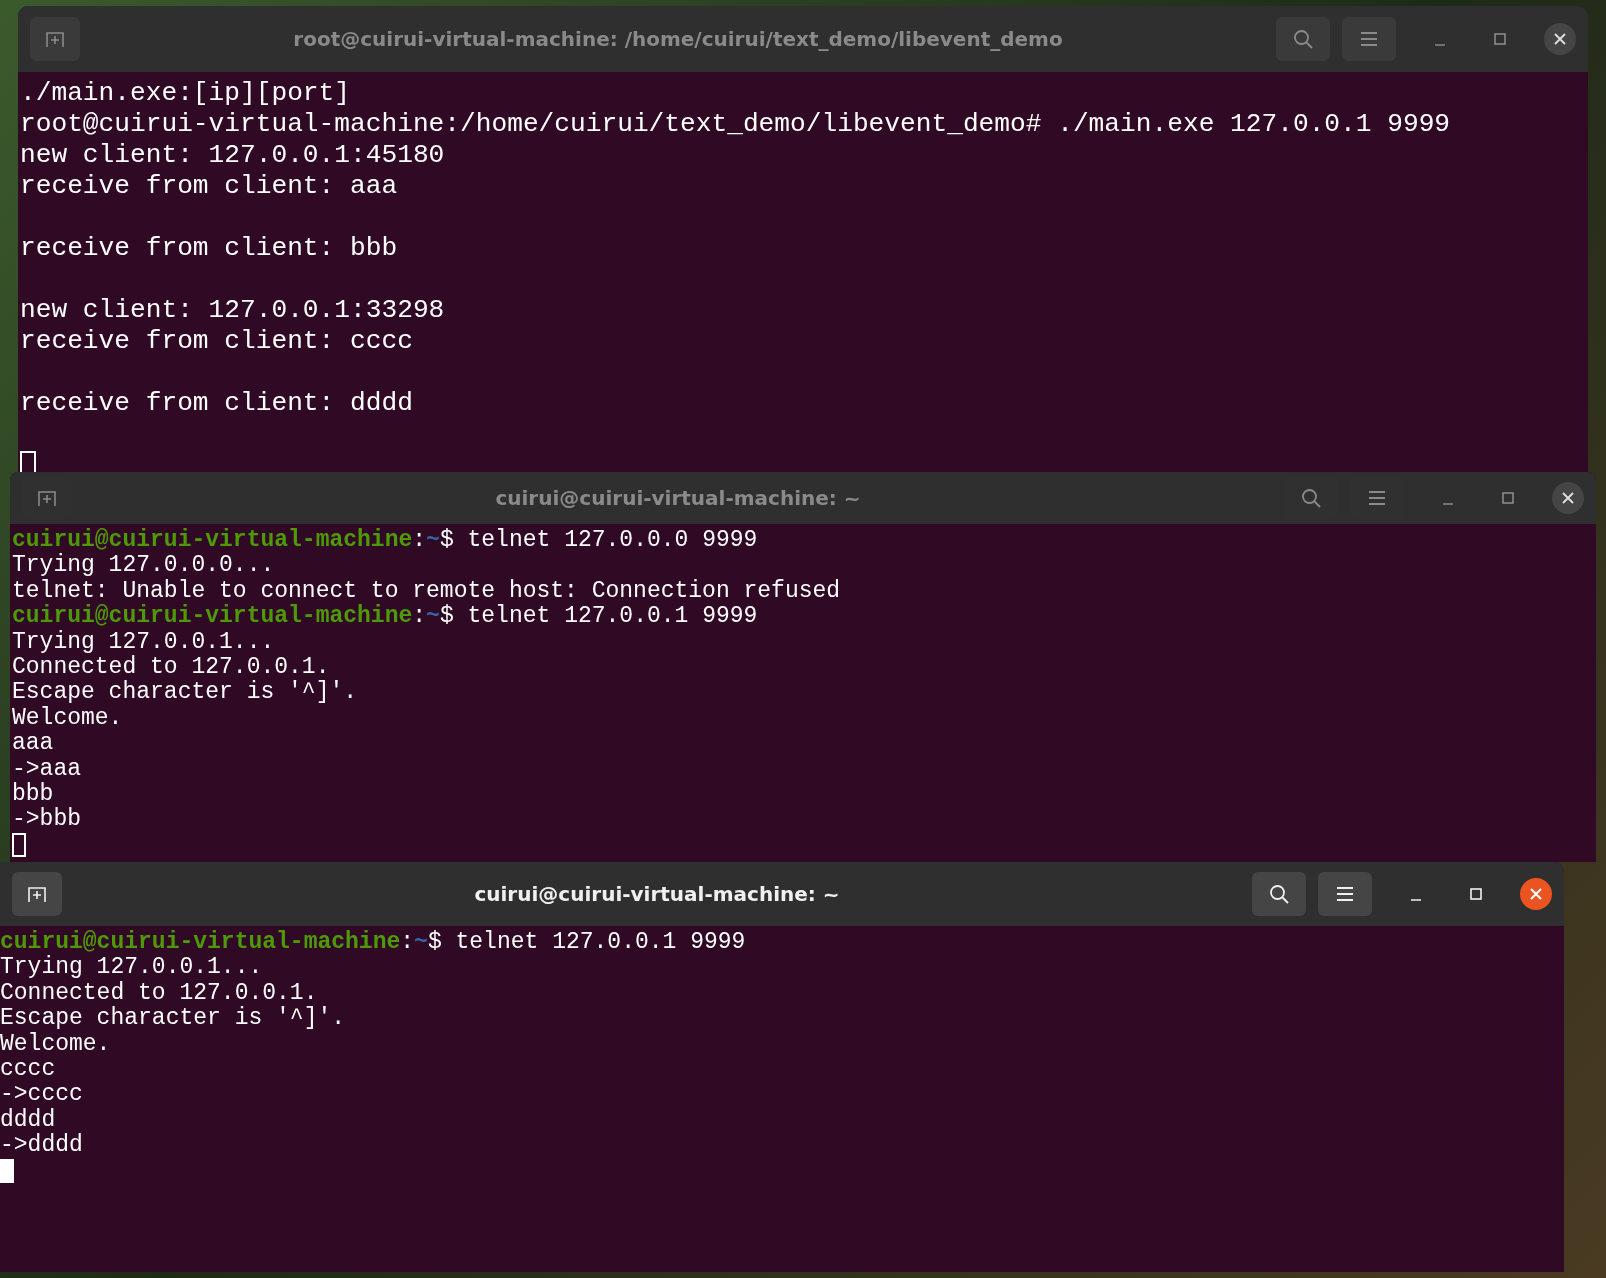 This screenshot has height=1278, width=1606. What do you see at coordinates (28, 1070) in the screenshot?
I see `output-line: cccc` at bounding box center [28, 1070].